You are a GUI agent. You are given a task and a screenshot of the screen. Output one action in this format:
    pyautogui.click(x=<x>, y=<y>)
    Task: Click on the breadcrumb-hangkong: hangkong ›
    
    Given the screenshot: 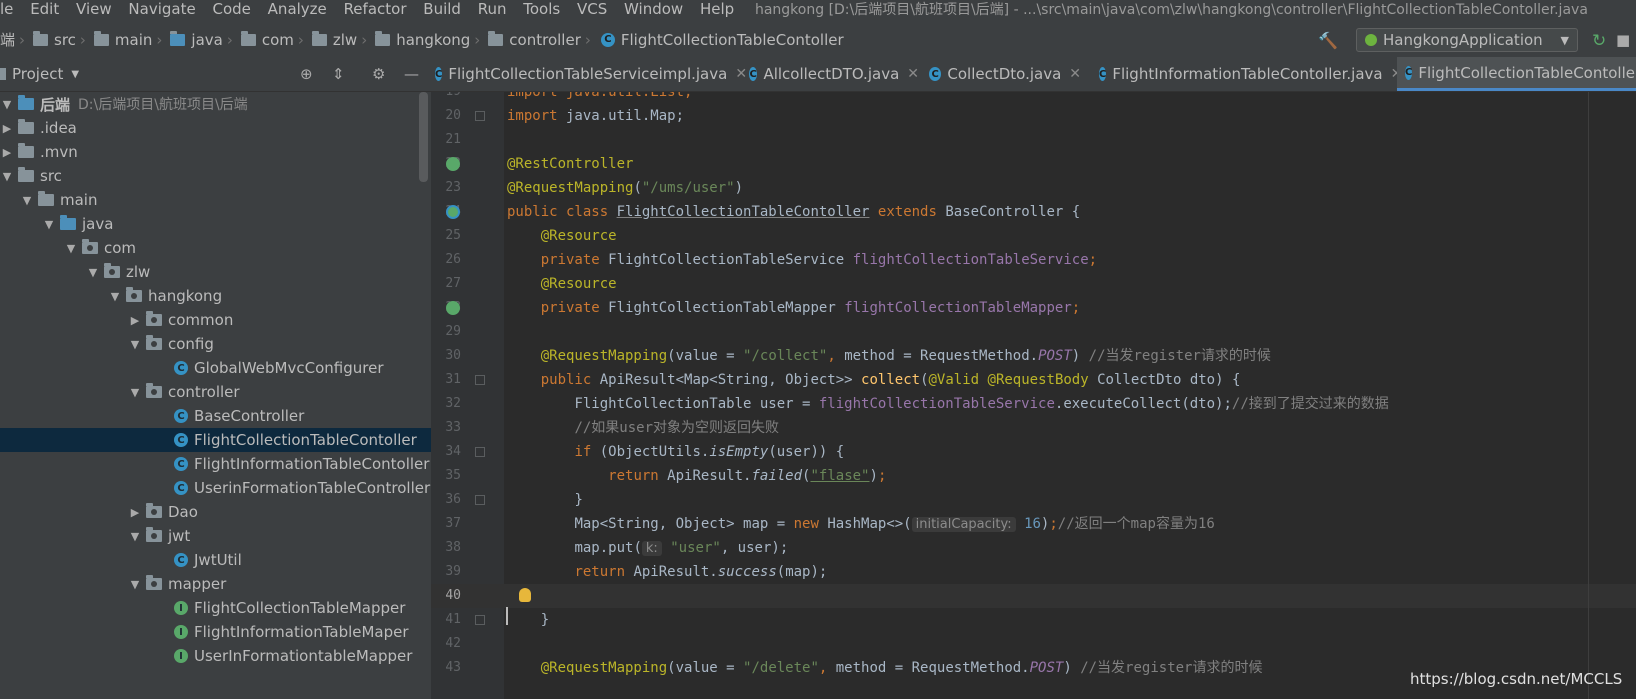 What is the action you would take?
    pyautogui.click(x=425, y=39)
    